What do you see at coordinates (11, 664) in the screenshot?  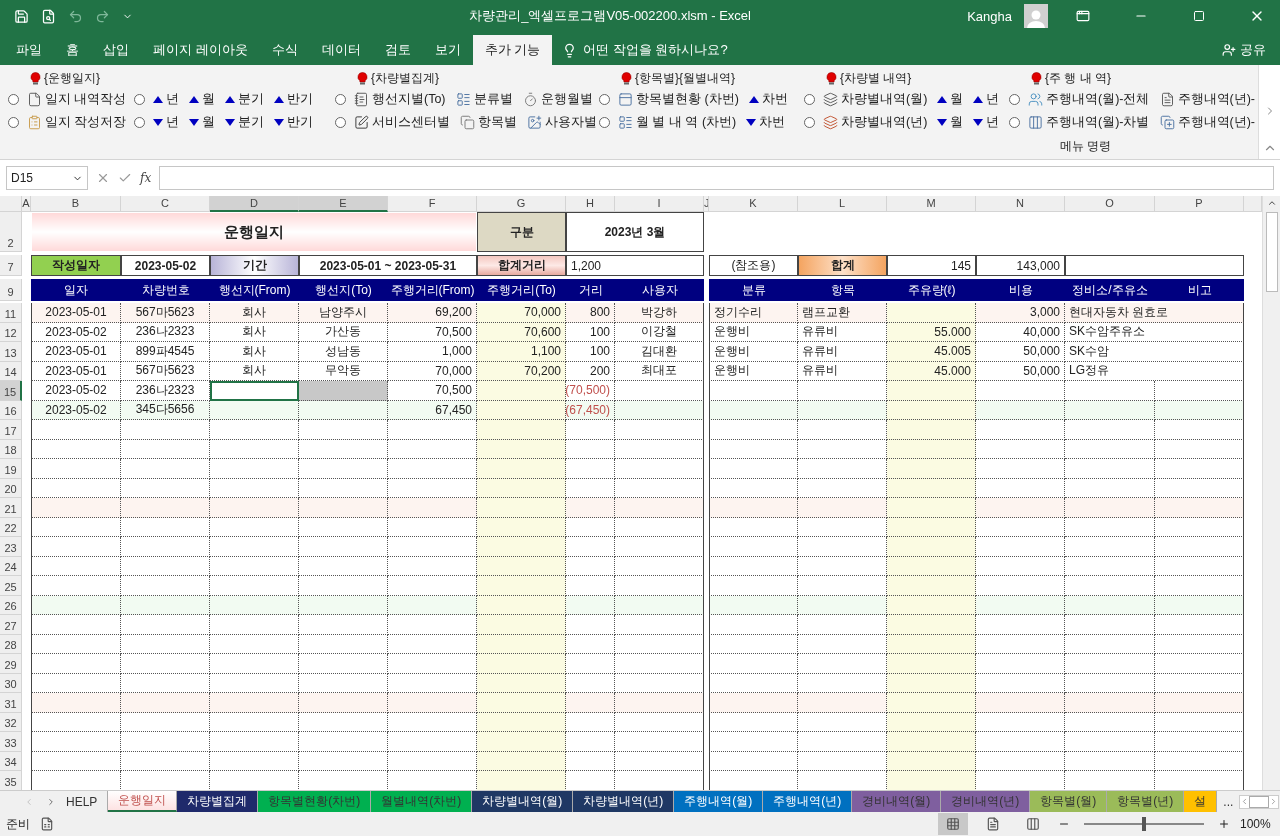 I see `row-header: 29` at bounding box center [11, 664].